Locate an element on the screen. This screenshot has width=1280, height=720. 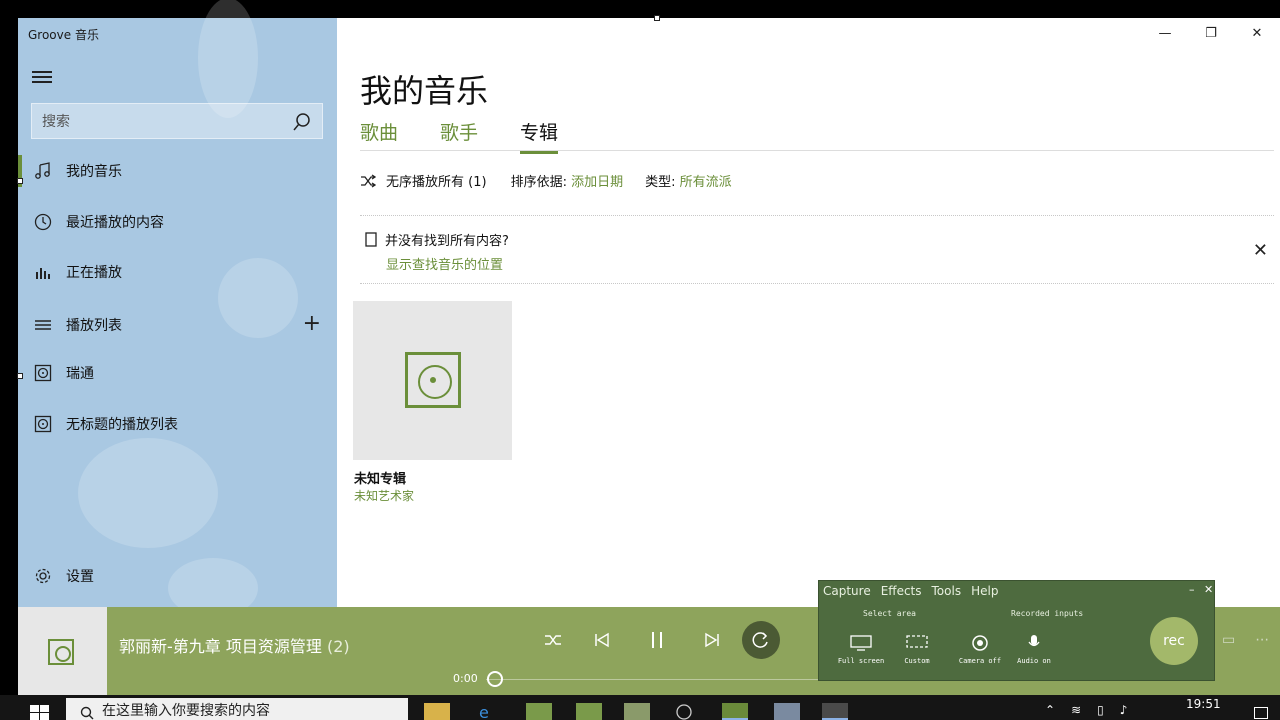
keyboard-icon: ▭ is located at coordinates (1228, 640).